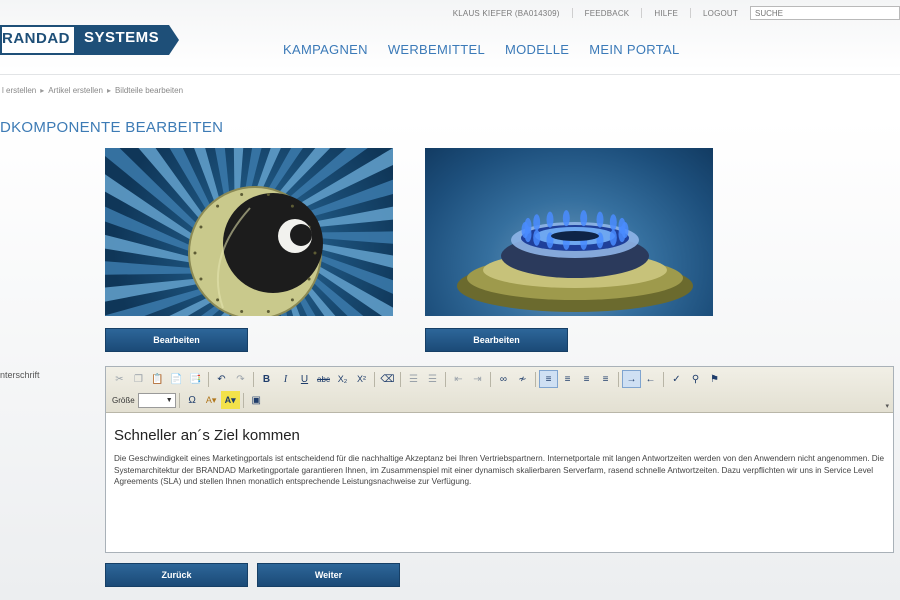  Describe the element at coordinates (256, 400) in the screenshot. I see `source-icon: ▣` at that location.